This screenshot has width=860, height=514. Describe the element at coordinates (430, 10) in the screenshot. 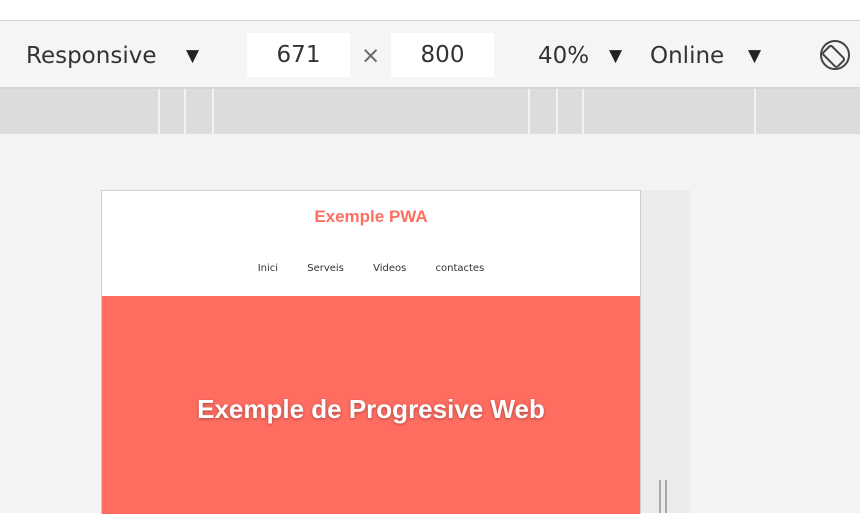

I see `top-strip` at that location.